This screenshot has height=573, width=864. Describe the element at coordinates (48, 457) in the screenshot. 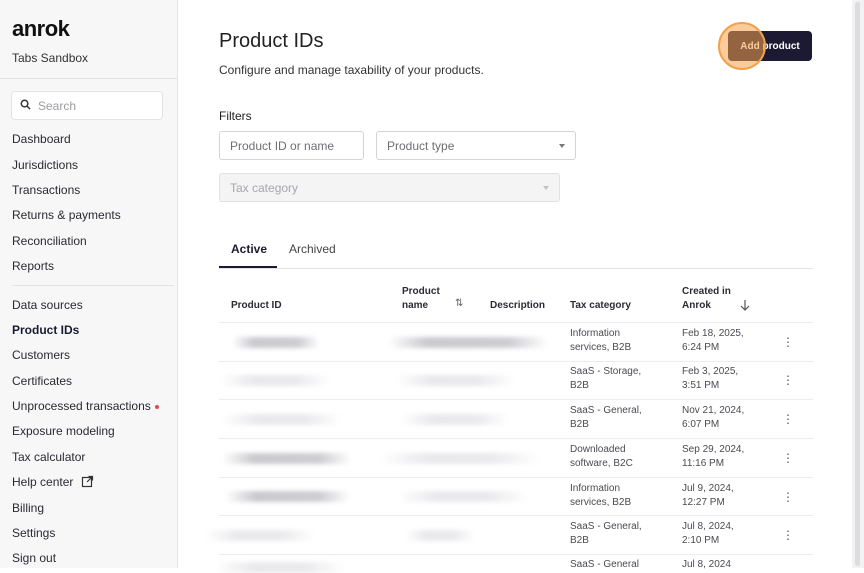

I see `sidebar-item-tax-calculator: Tax calculator` at that location.